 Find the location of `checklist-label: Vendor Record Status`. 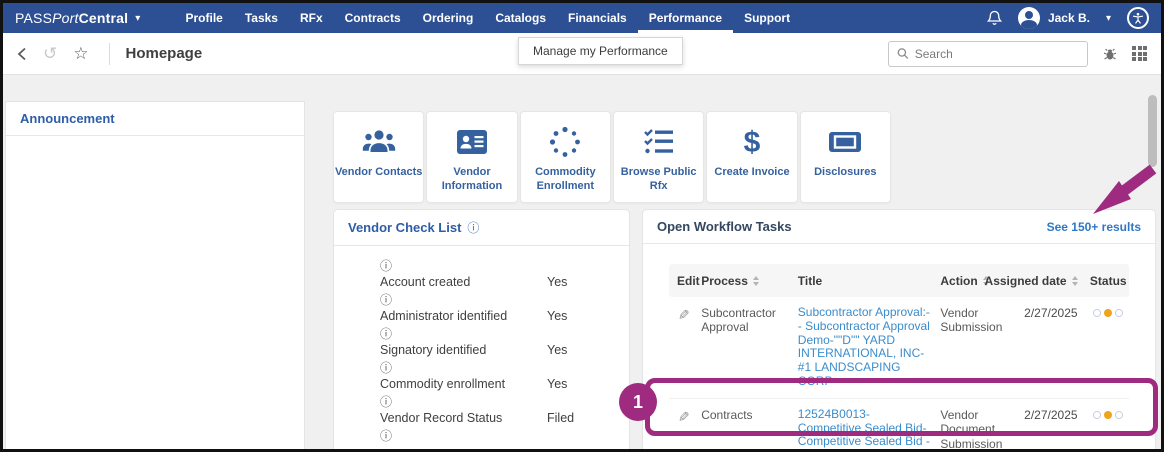

checklist-label: Vendor Record Status is located at coordinates (441, 418).